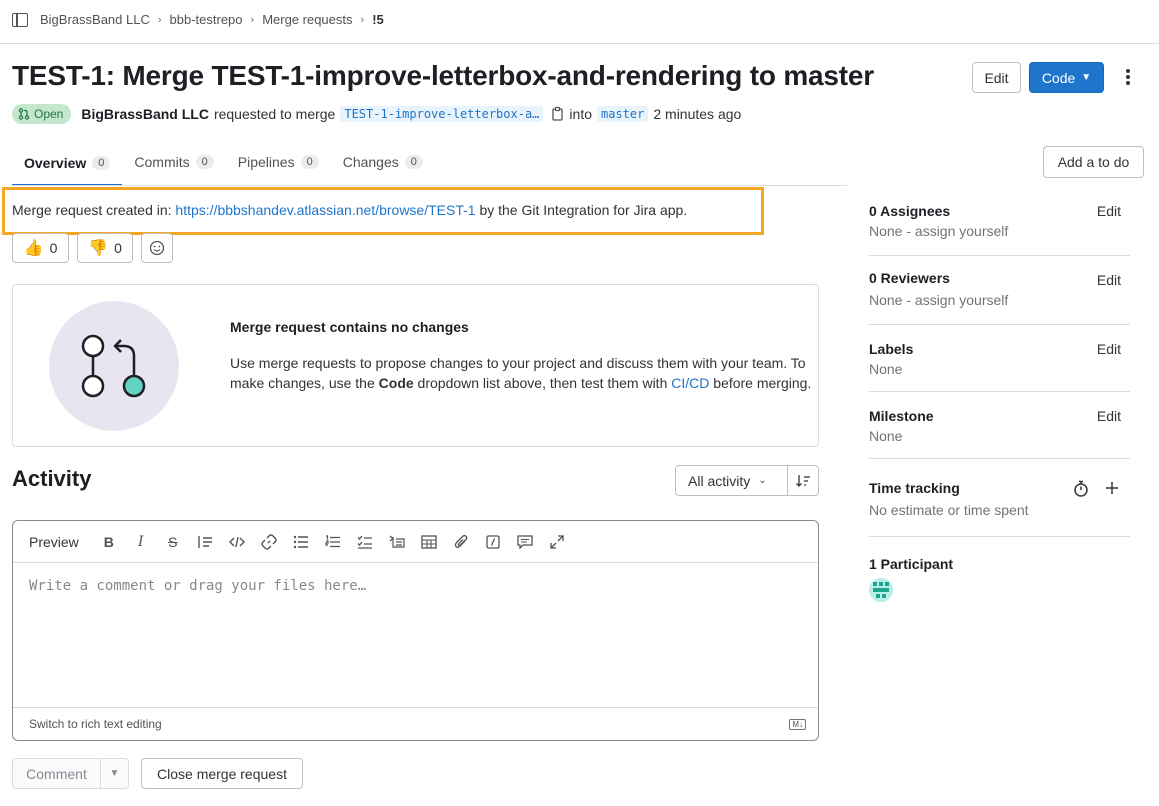 This screenshot has width=1159, height=806. I want to click on quick-actions-icon, so click(493, 542).